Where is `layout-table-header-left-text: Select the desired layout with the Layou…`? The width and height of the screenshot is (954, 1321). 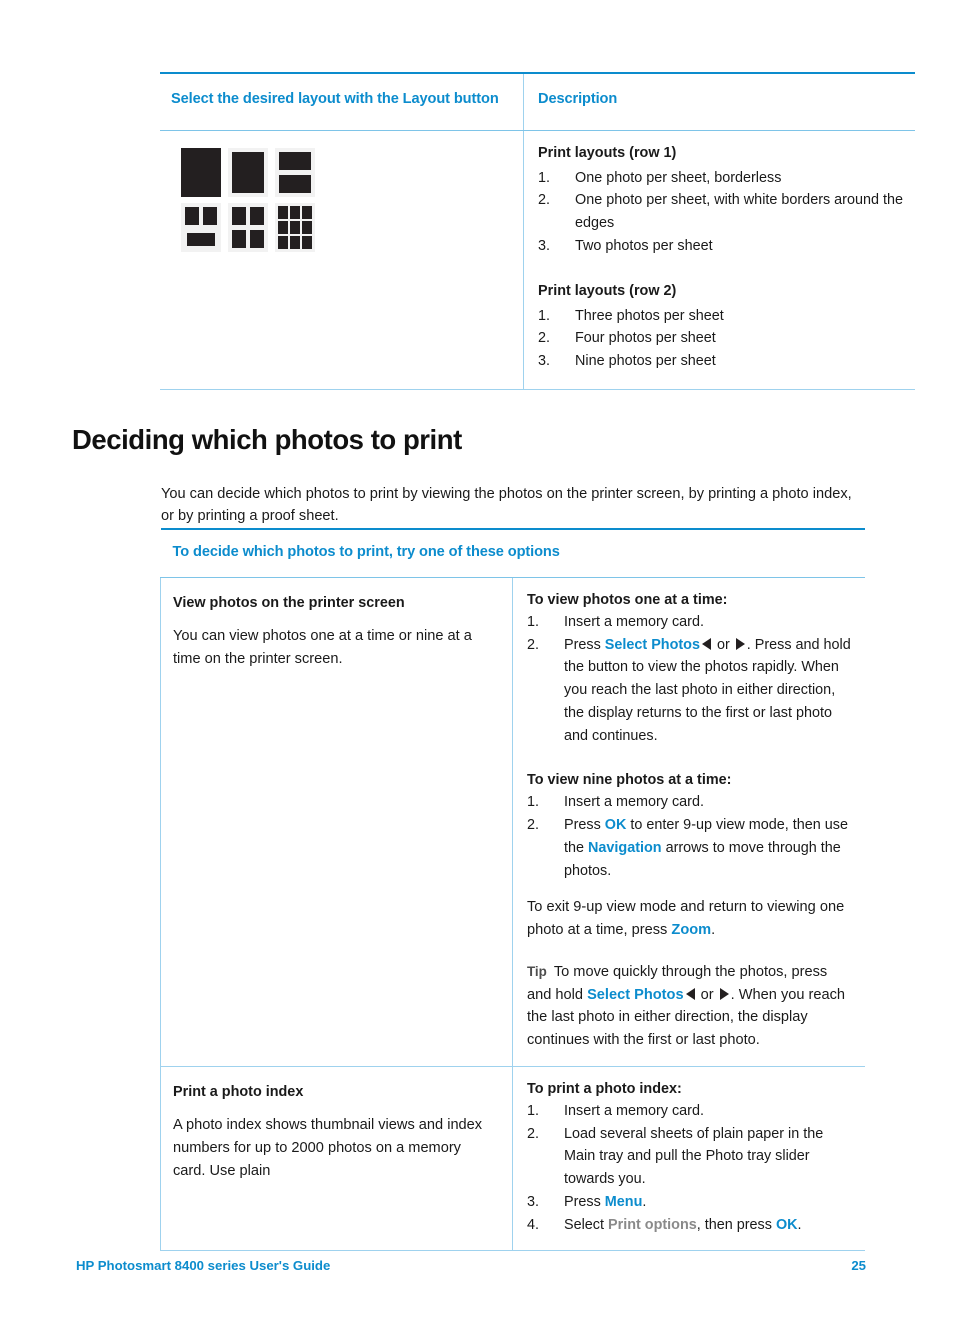
layout-table-header-left-text: Select the desired layout with the Layou… is located at coordinates (335, 99).